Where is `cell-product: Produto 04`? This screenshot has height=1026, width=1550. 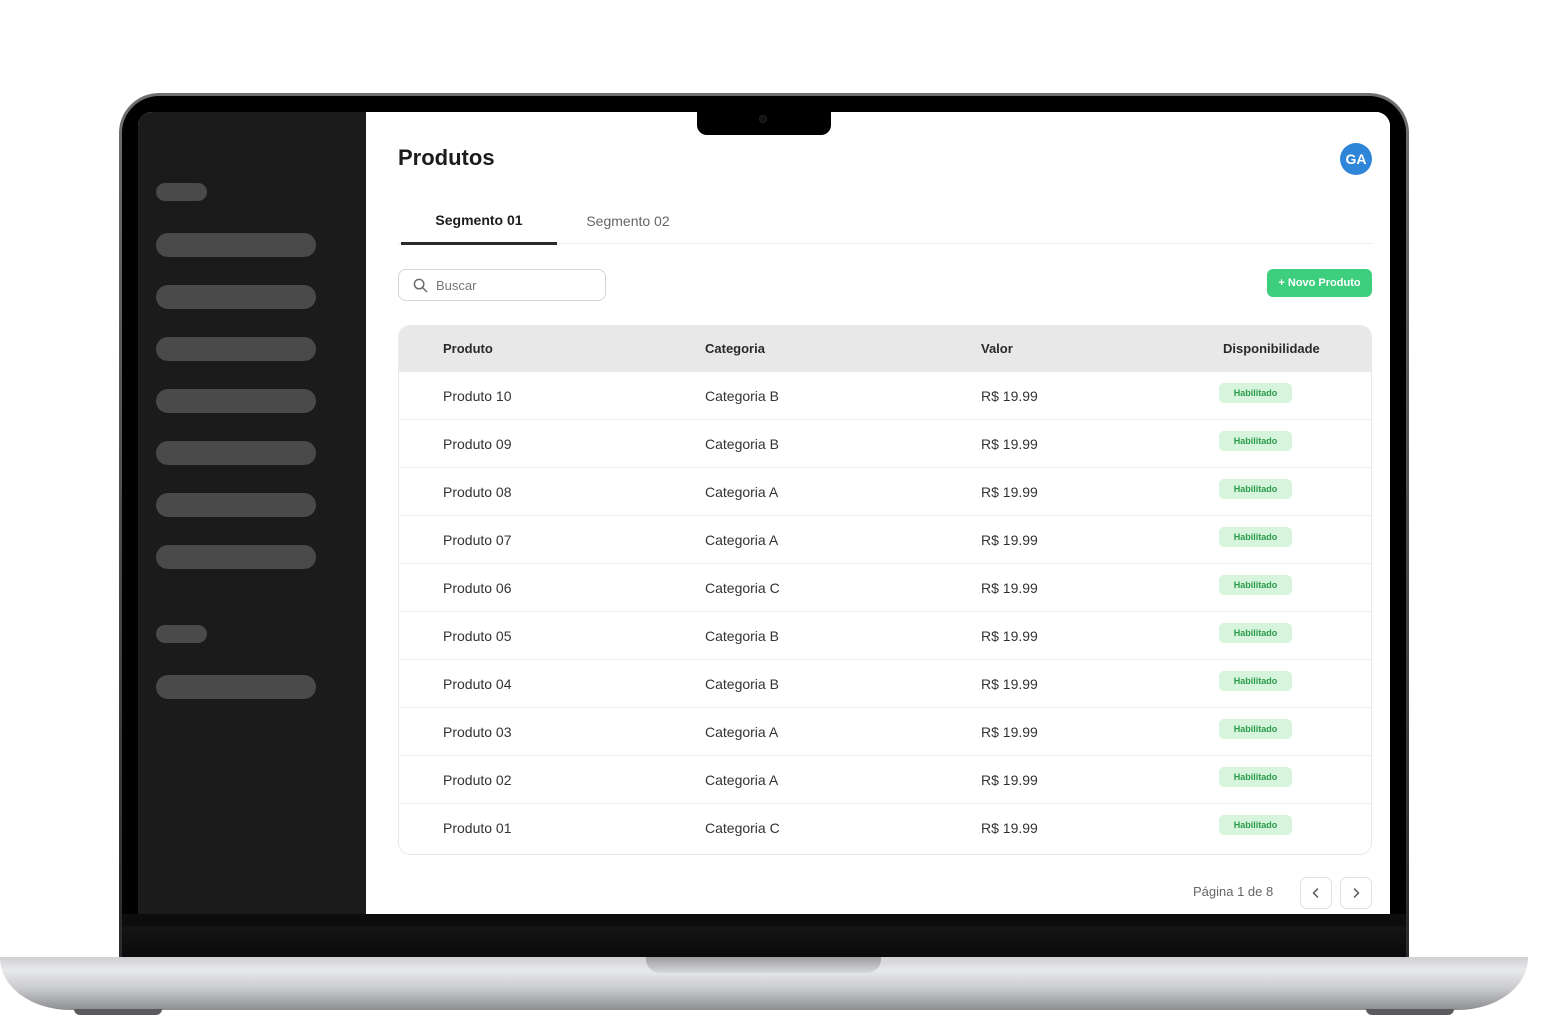
cell-product: Produto 04 is located at coordinates (477, 683).